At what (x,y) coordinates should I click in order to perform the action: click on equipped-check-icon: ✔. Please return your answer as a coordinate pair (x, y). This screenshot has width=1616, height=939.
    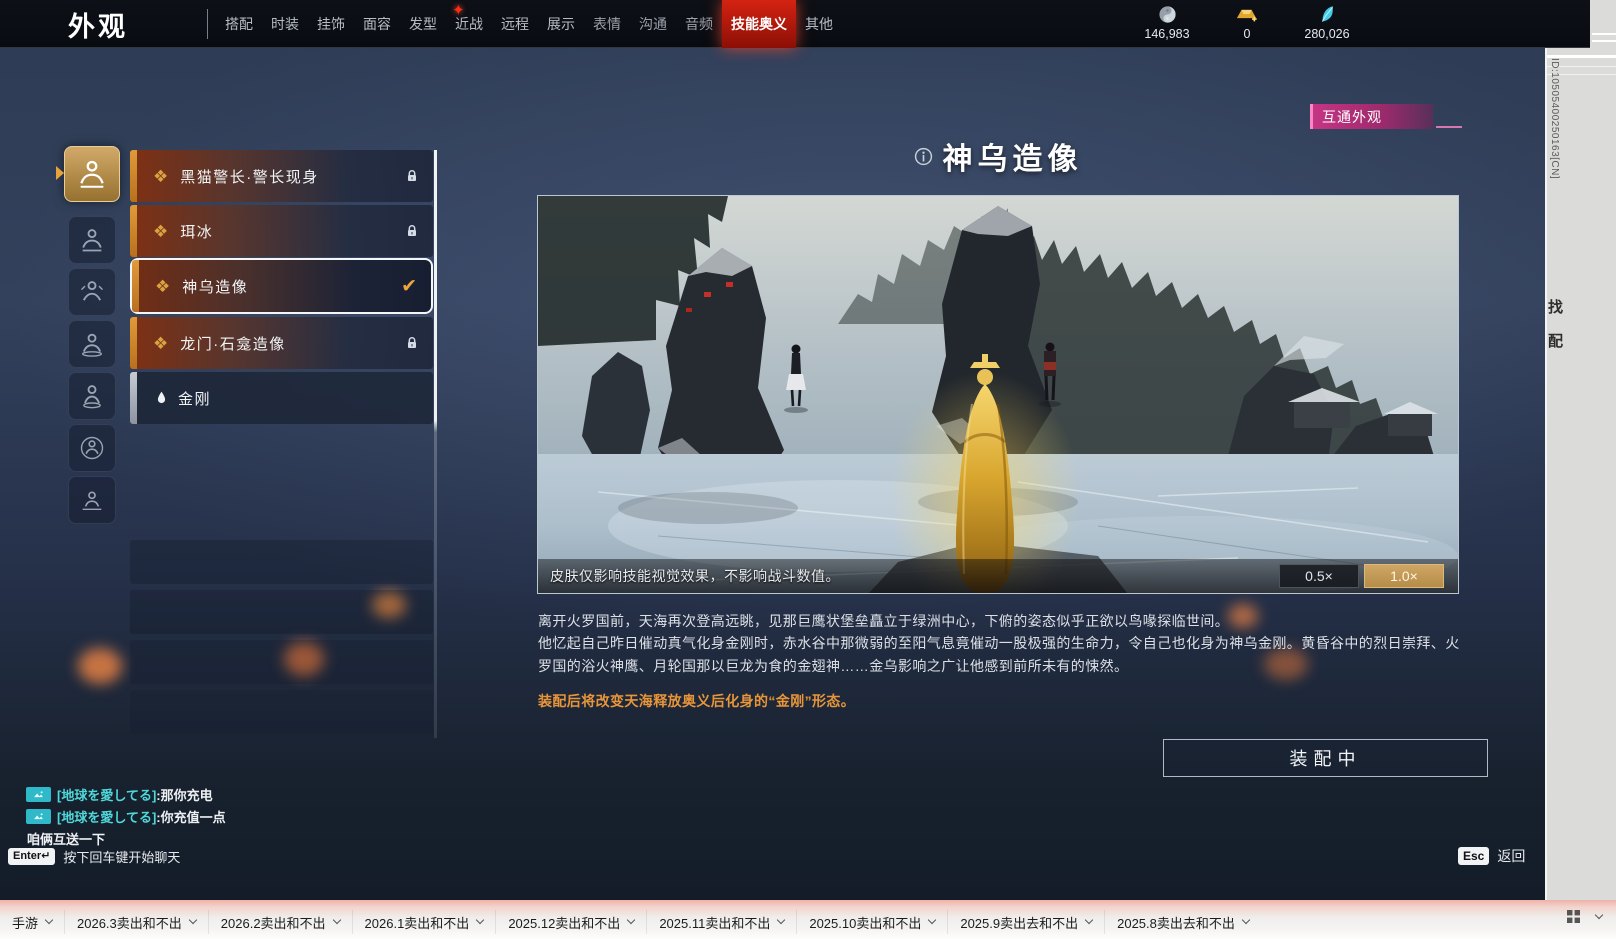
    Looking at the image, I should click on (409, 286).